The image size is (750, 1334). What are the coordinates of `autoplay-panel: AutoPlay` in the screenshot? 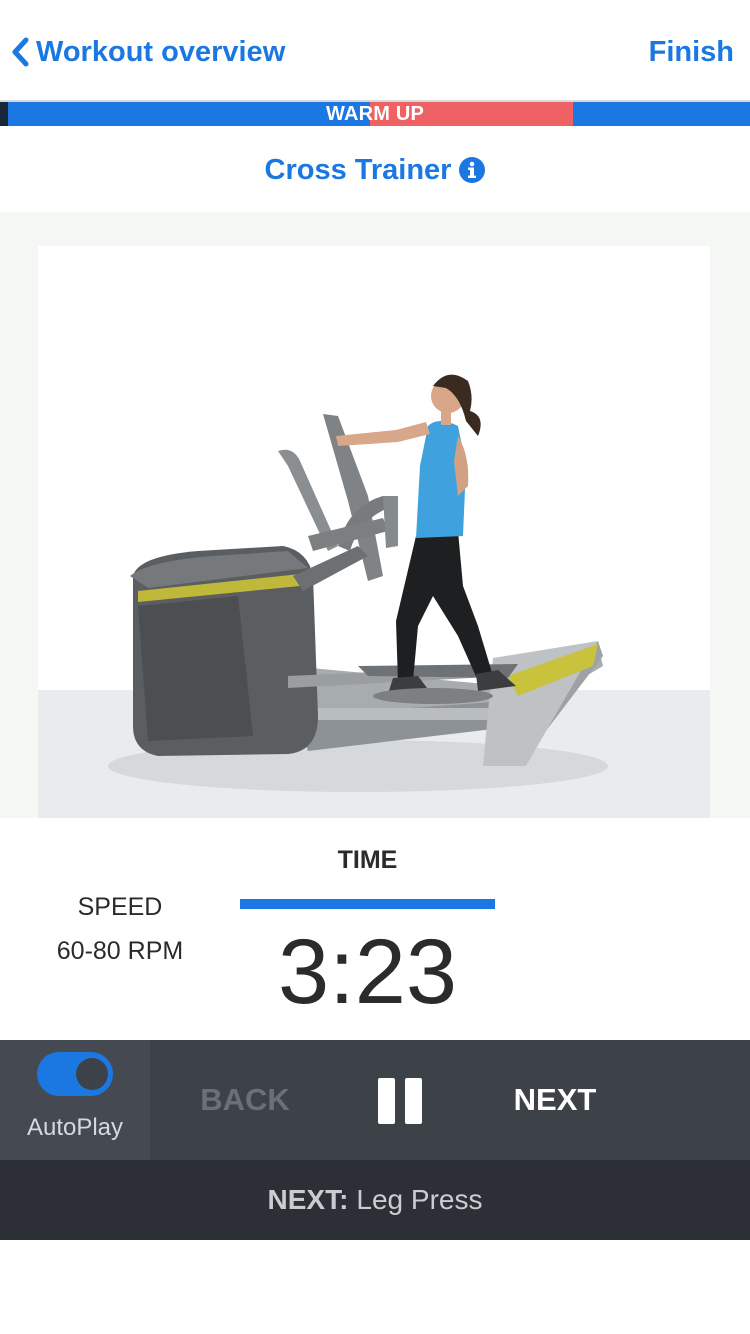 It's located at (75, 1100).